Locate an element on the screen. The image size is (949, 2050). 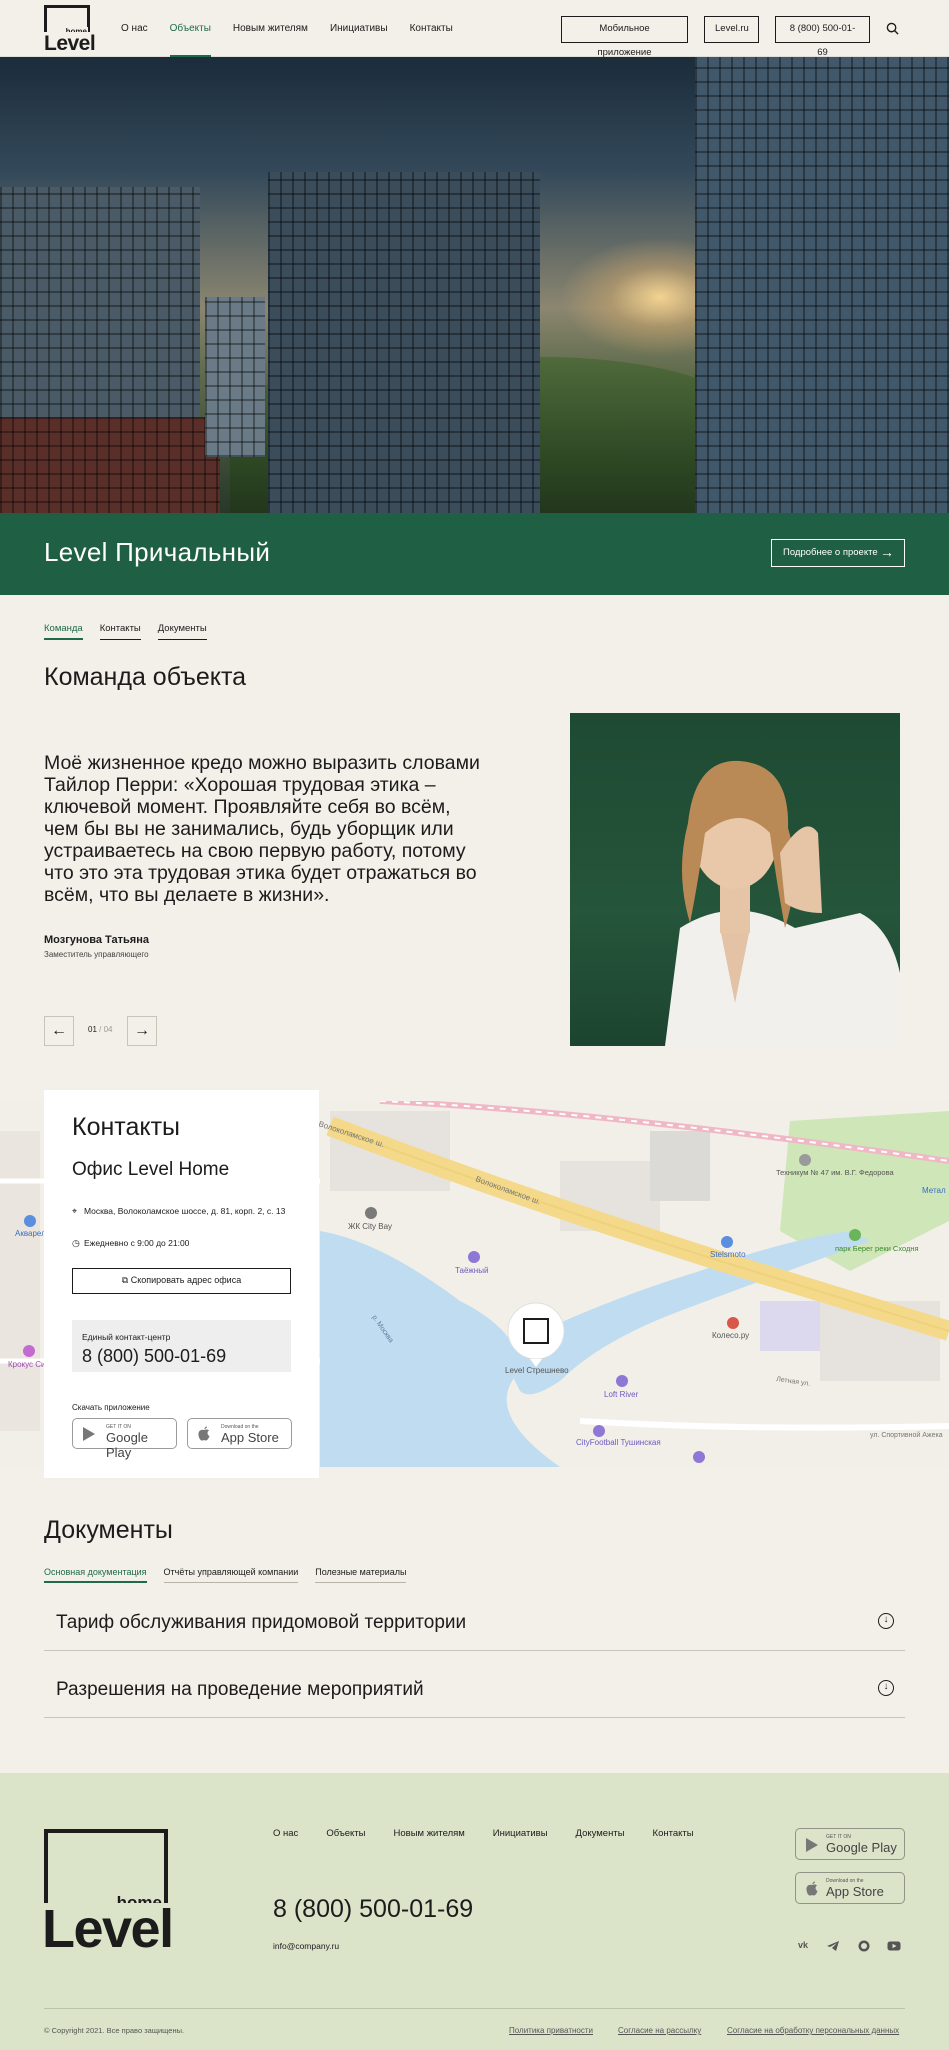
logo: home Level is located at coordinates (71, 30).